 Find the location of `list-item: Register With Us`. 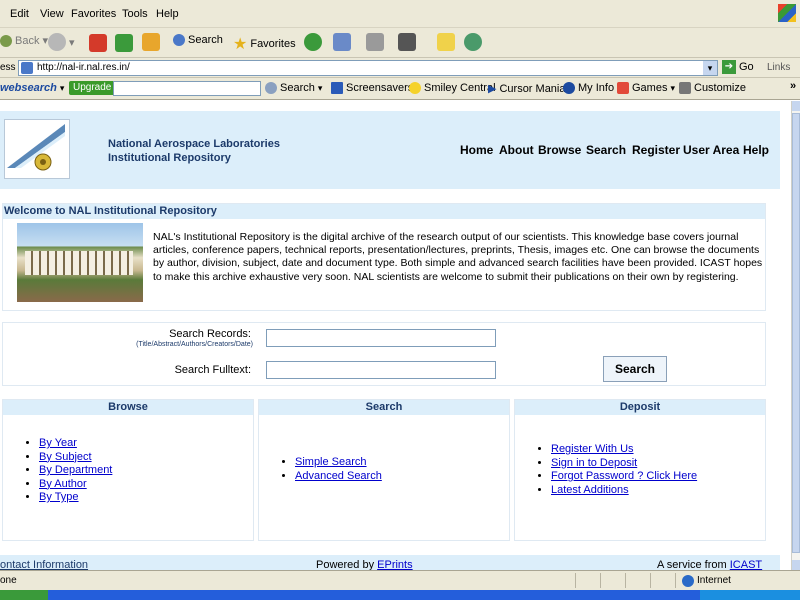

list-item: Register With Us is located at coordinates (624, 450).